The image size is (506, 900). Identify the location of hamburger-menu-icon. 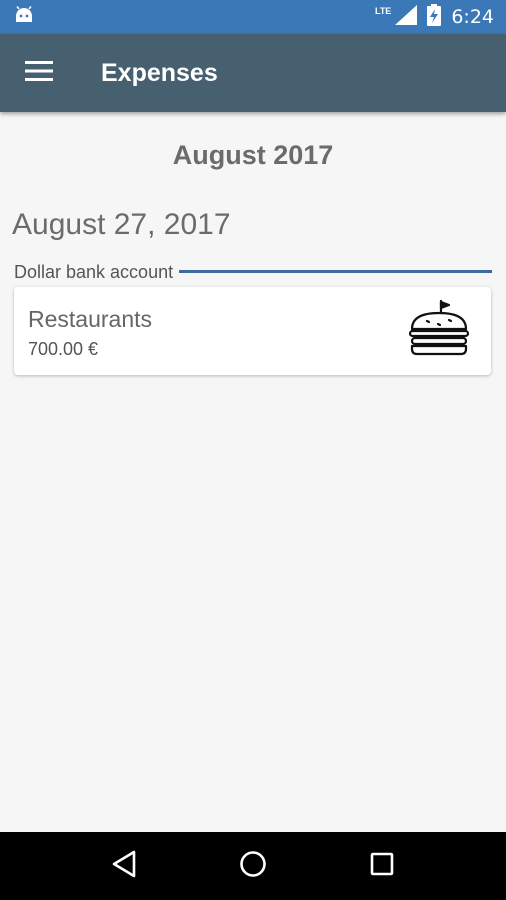
(39, 73).